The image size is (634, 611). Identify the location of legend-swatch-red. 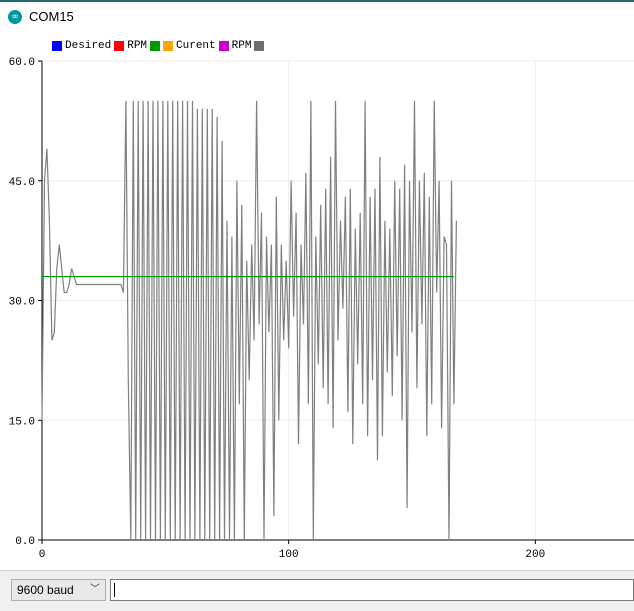
(119, 46).